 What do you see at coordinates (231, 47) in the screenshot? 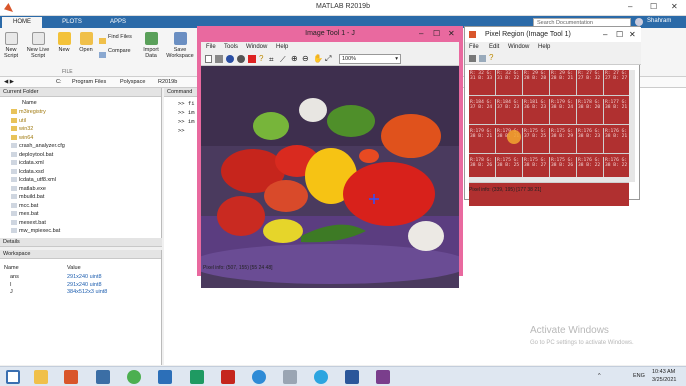
I see `menu-tools: Tools` at bounding box center [231, 47].